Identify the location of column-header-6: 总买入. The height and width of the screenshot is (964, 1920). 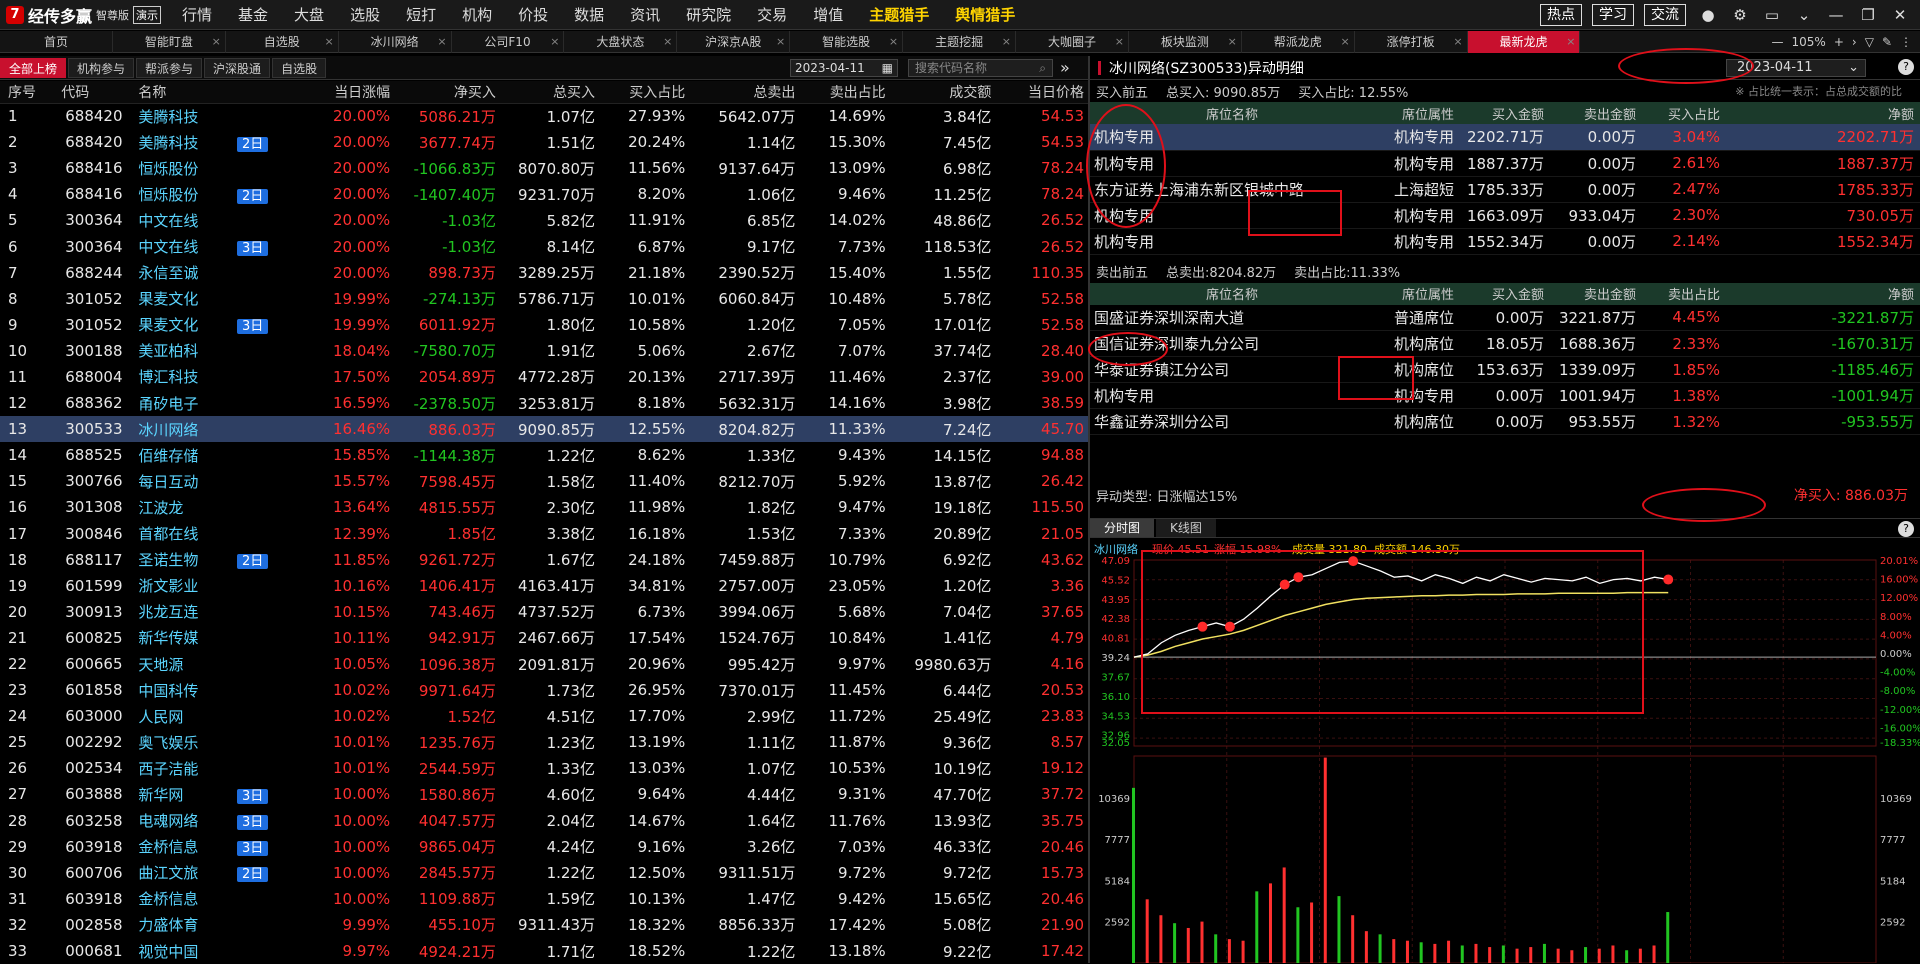
(549, 92).